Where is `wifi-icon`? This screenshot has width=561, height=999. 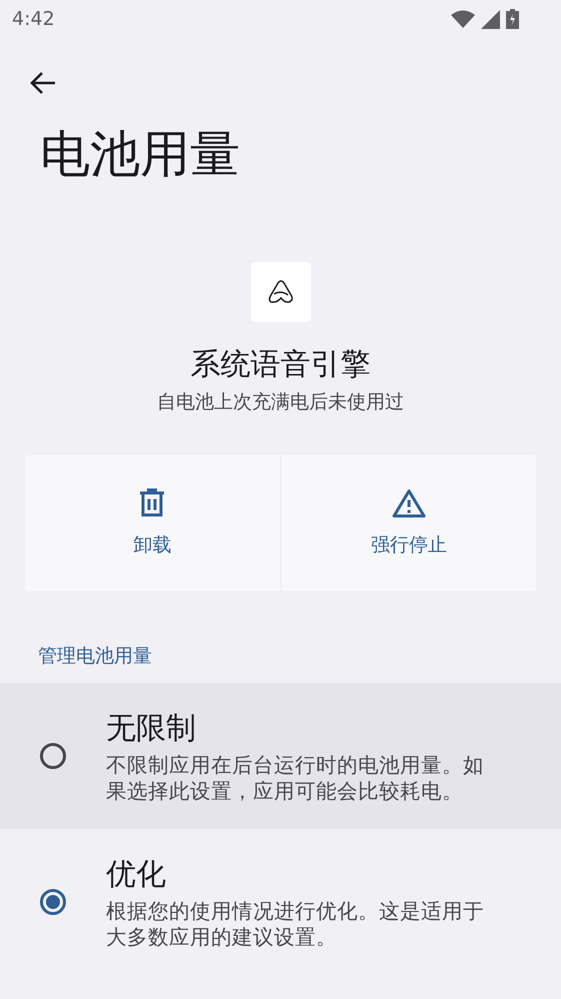 wifi-icon is located at coordinates (463, 19).